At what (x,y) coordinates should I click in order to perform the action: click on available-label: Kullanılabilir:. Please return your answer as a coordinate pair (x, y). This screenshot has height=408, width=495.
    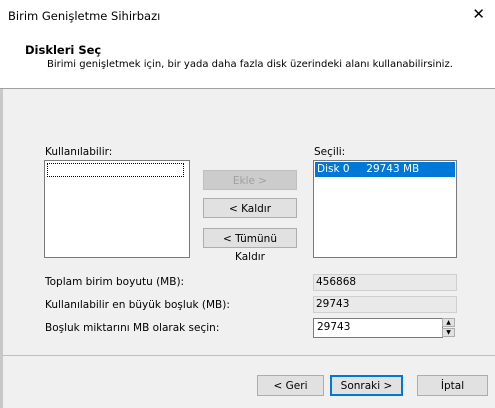
    Looking at the image, I should click on (79, 152).